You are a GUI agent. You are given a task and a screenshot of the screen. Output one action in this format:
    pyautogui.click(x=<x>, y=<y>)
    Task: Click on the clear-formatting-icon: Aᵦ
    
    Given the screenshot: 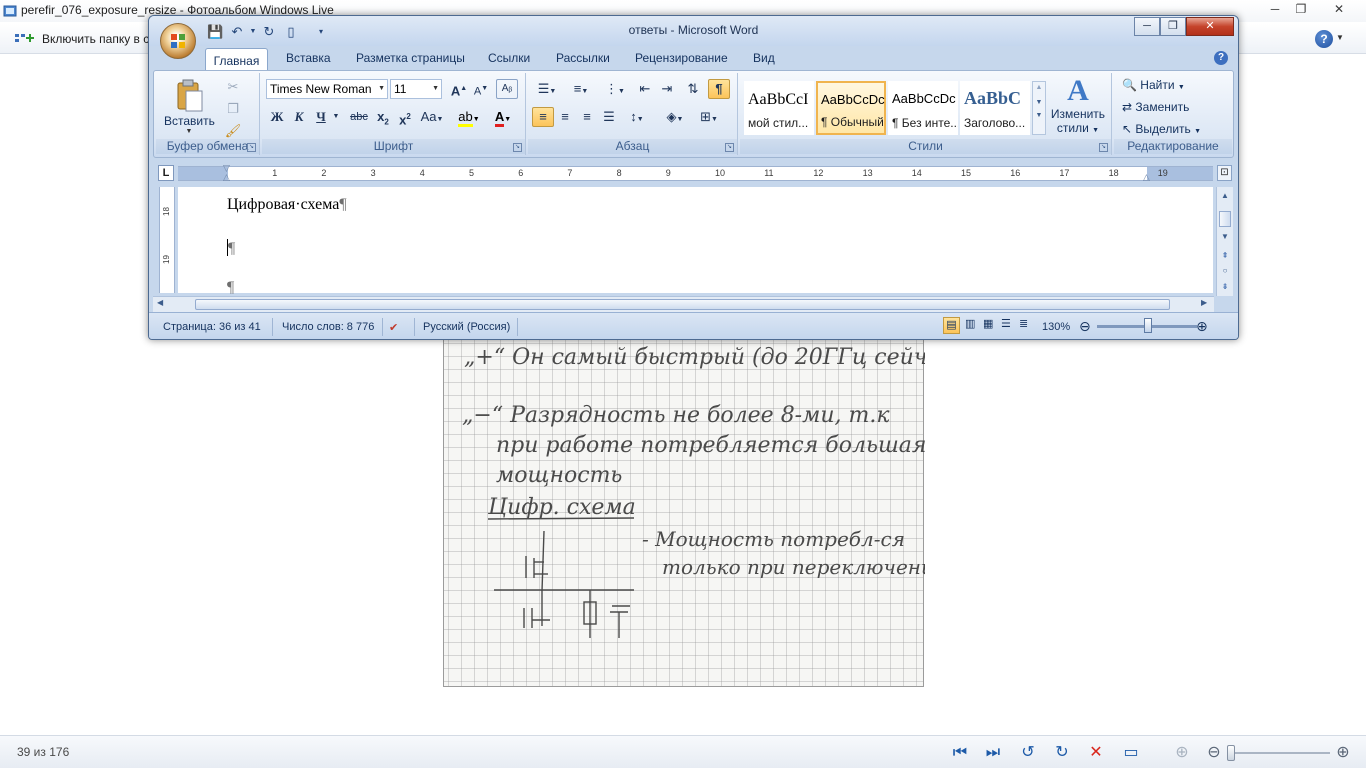 What is the action you would take?
    pyautogui.click(x=507, y=89)
    